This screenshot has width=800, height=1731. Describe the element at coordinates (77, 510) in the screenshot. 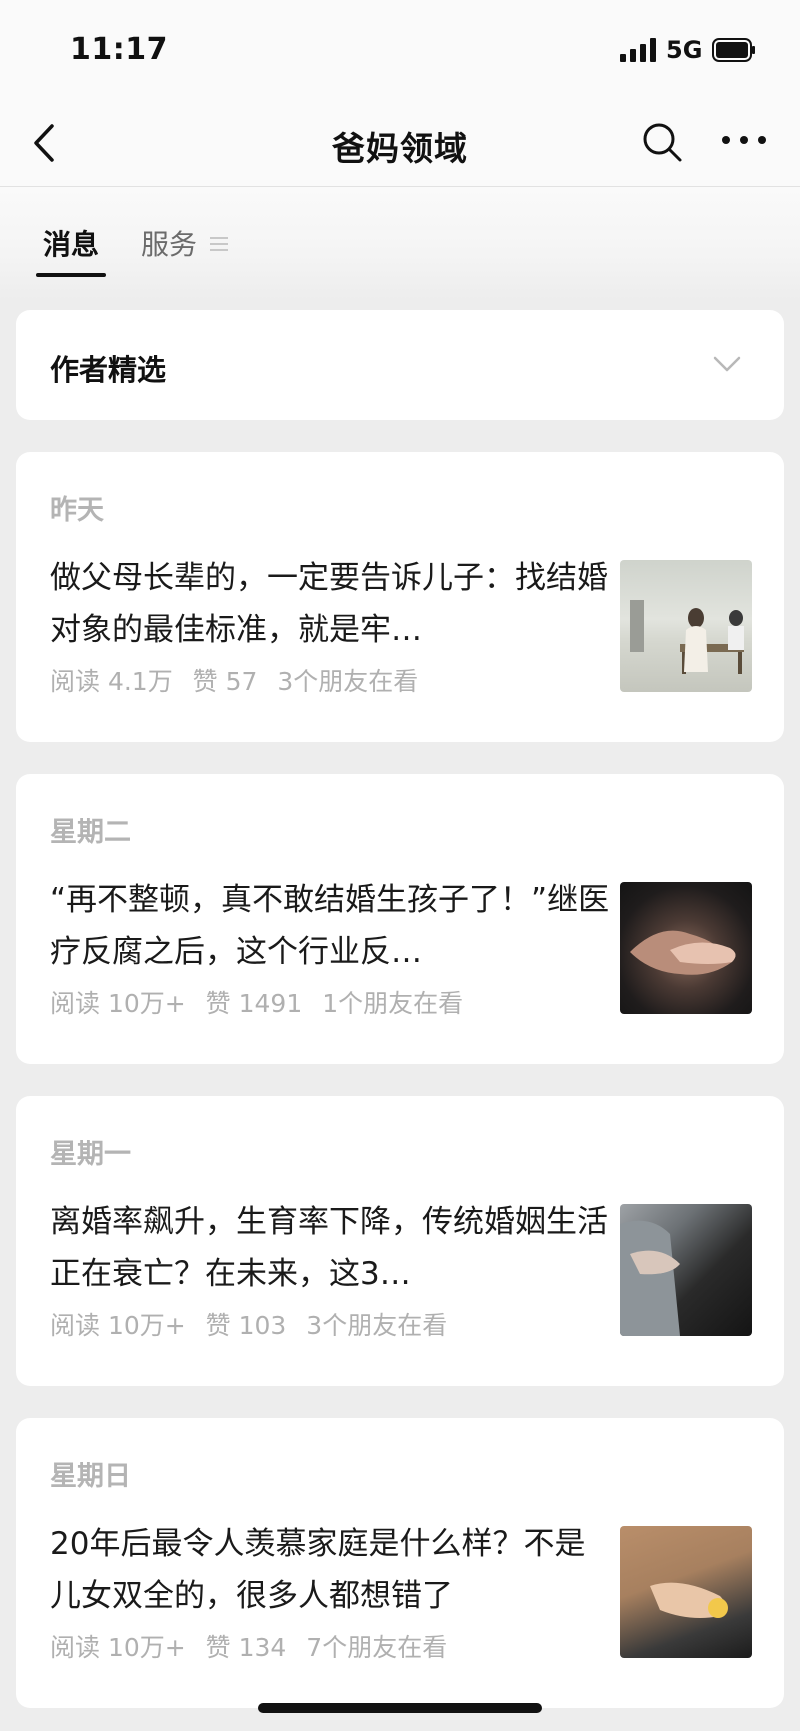

I see `article-date: 昨天` at that location.